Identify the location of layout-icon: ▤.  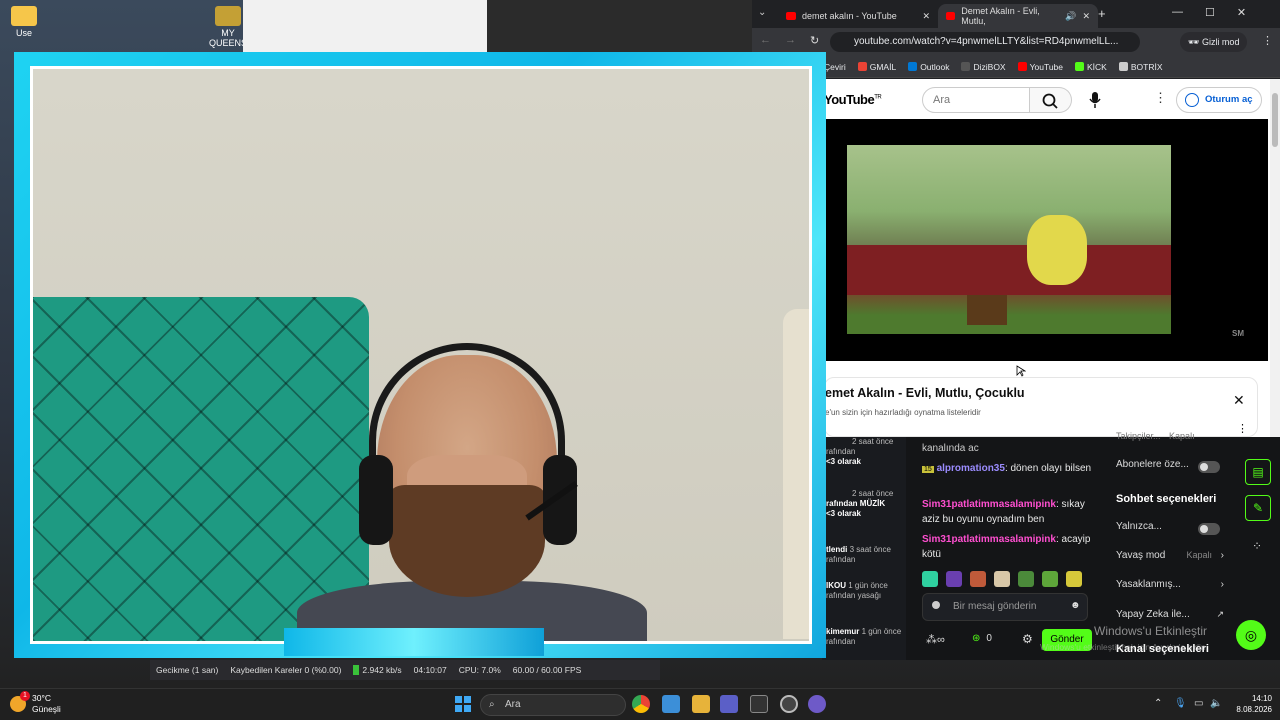
(1258, 472).